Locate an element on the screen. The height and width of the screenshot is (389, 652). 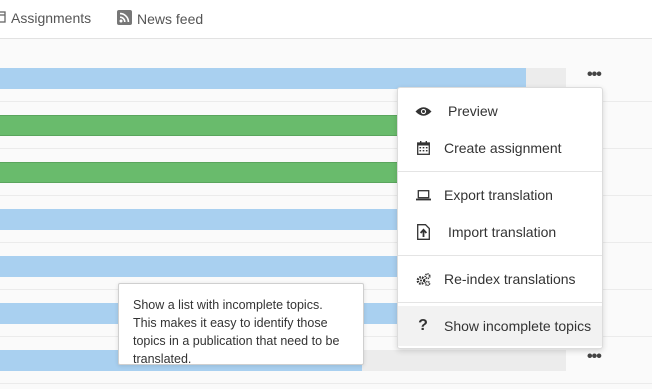
laptop-icon is located at coordinates (423, 195).